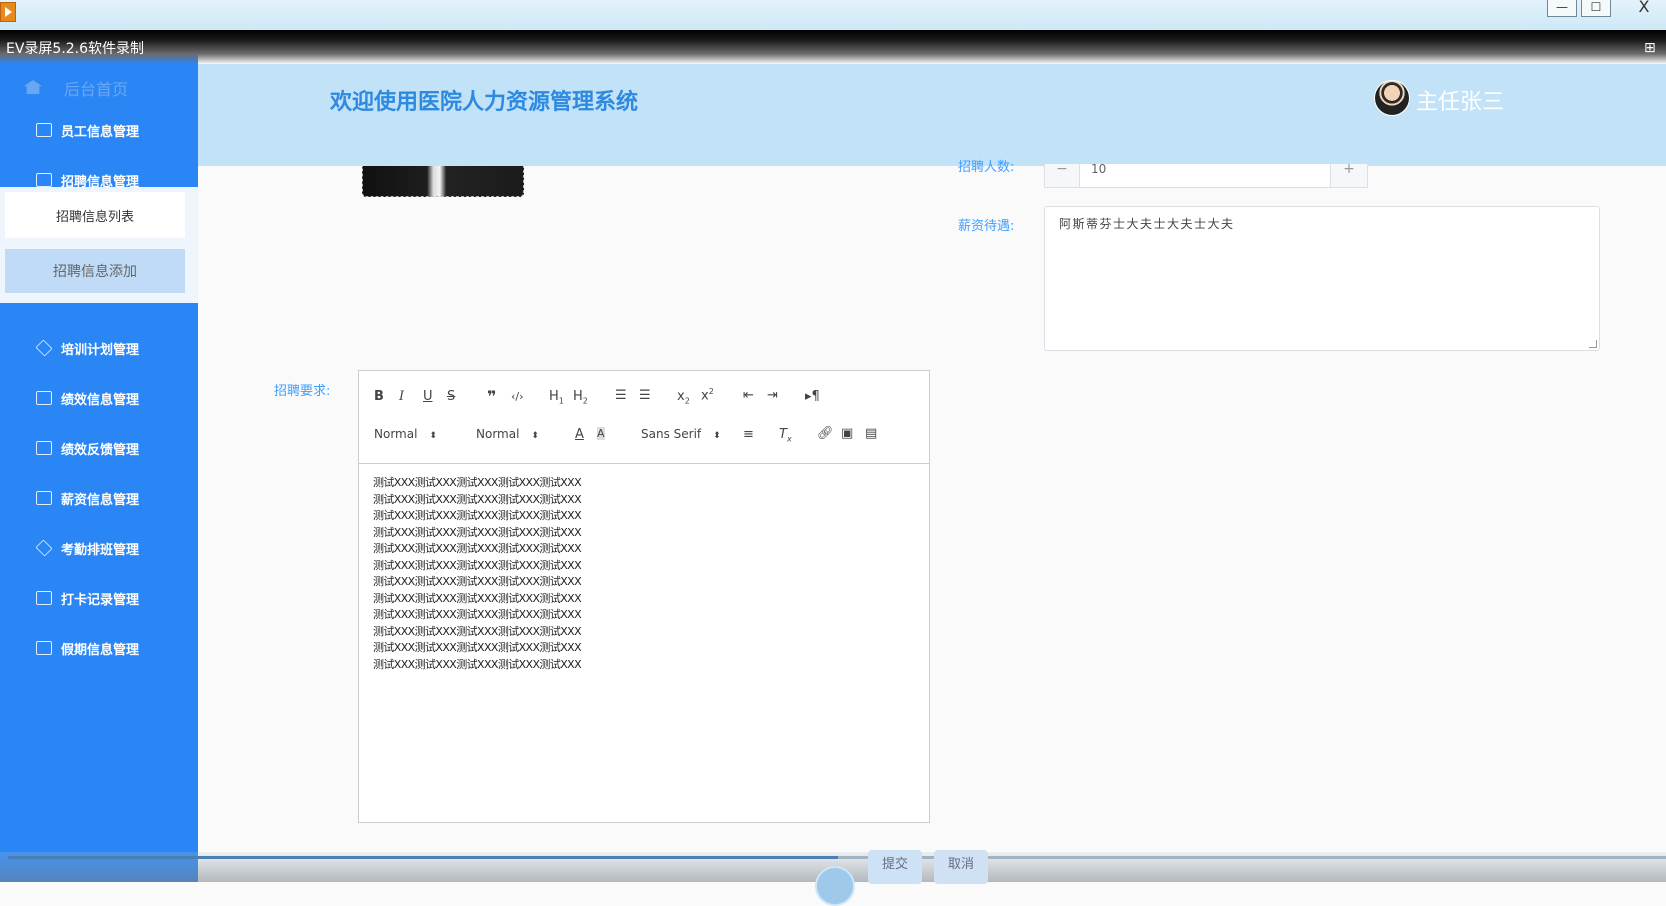 This screenshot has height=906, width=1666. I want to click on sidebar-item-label: 绩效反馈管理, so click(100, 450).